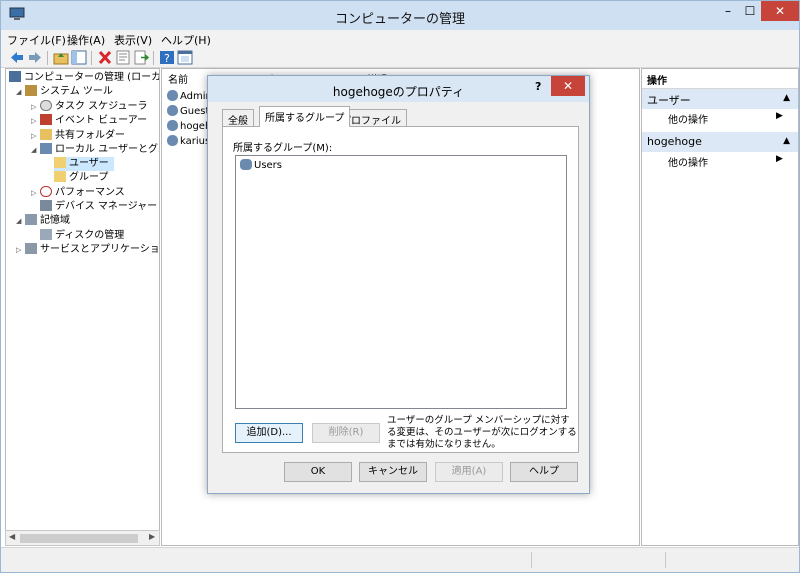 The width and height of the screenshot is (800, 573). Describe the element at coordinates (141, 57) in the screenshot. I see `export-icon` at that location.